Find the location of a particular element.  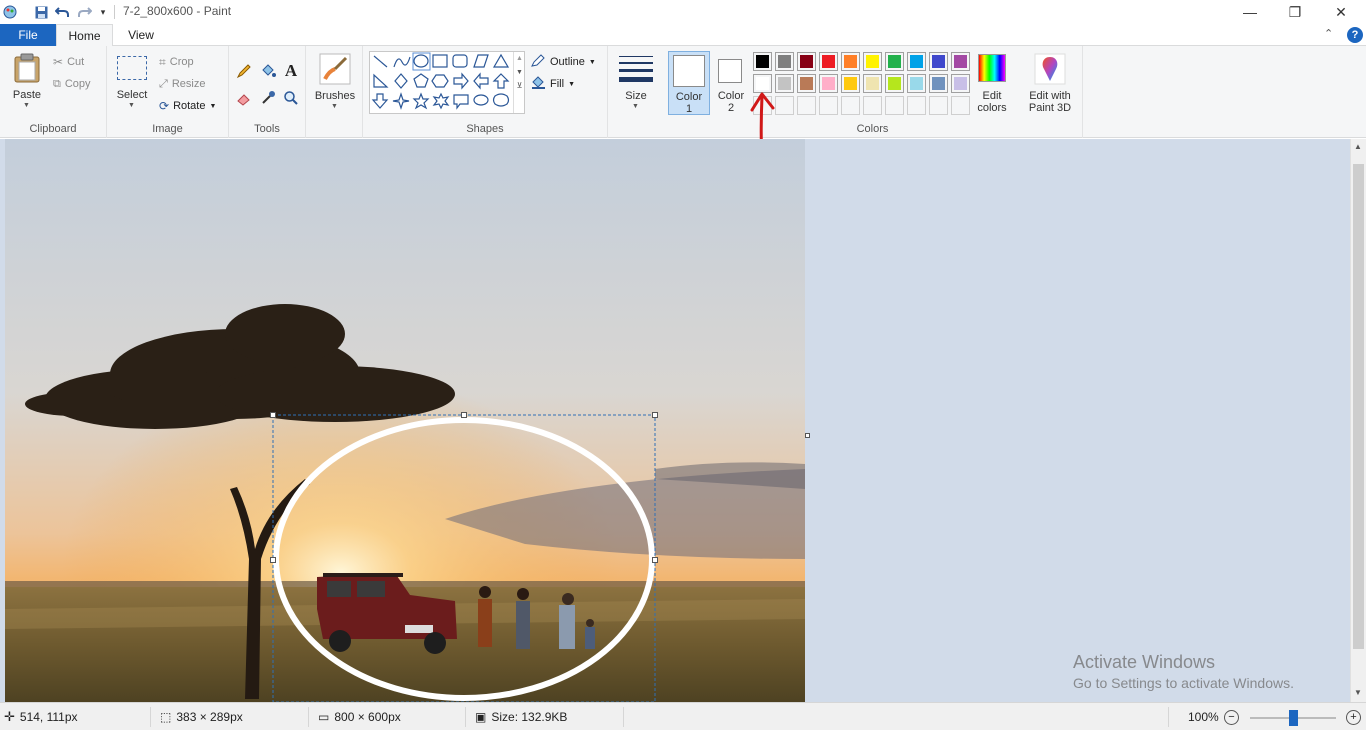

help-icon: ? is located at coordinates (1355, 35).